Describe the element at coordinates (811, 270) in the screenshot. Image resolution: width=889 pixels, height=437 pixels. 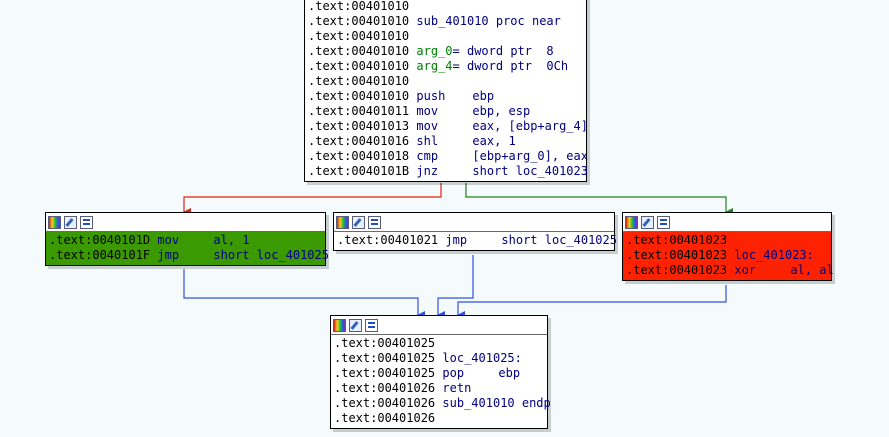
I see `operands: al, al` at that location.